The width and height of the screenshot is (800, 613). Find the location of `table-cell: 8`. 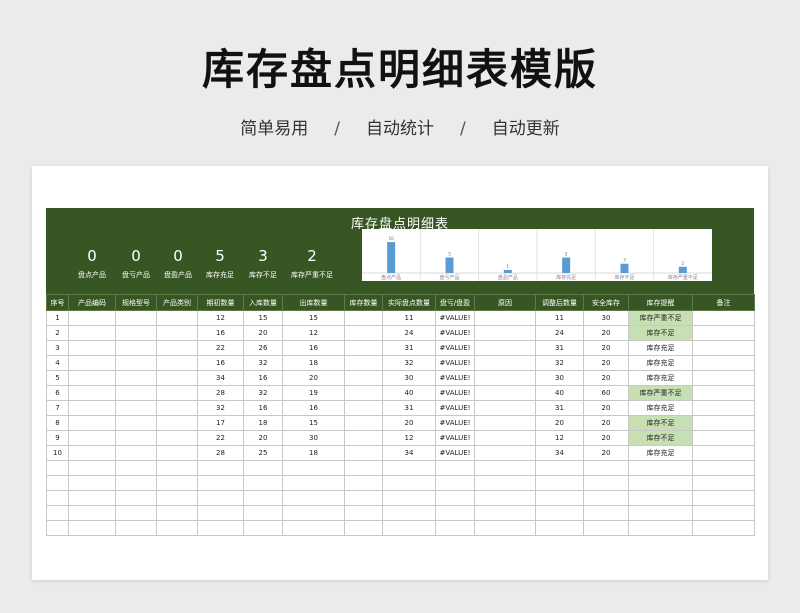

table-cell: 8 is located at coordinates (57, 423).